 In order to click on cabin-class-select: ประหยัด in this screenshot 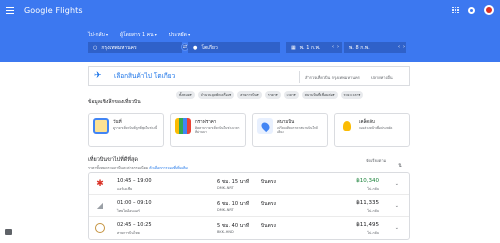, I will do `click(179, 35)`.